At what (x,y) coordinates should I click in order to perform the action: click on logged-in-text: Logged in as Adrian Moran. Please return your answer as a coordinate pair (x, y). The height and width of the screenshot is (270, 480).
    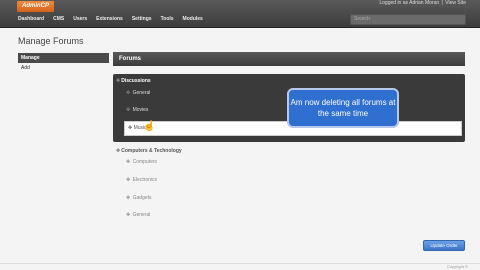
    Looking at the image, I should click on (409, 3).